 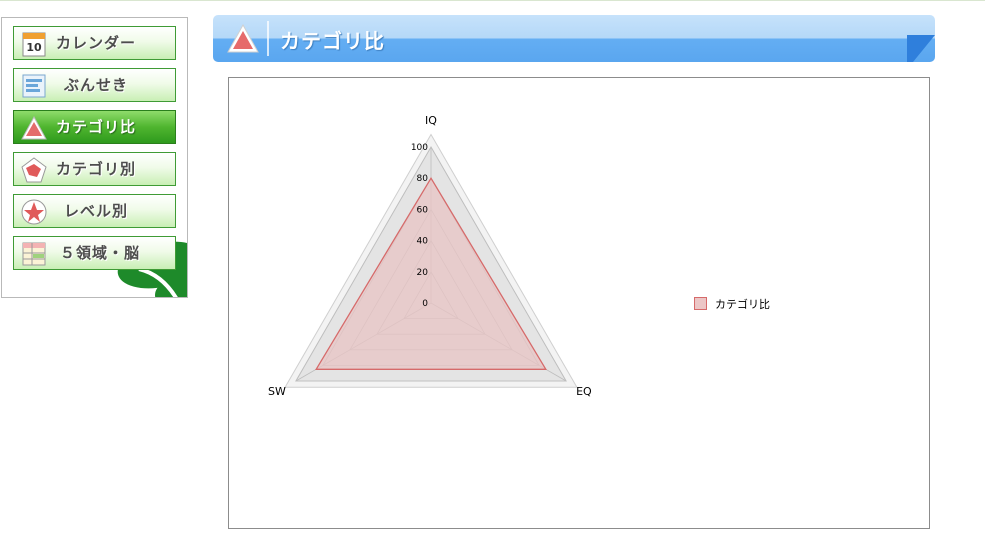 I want to click on sidebar-item-by-level: レベル別, so click(x=94, y=211).